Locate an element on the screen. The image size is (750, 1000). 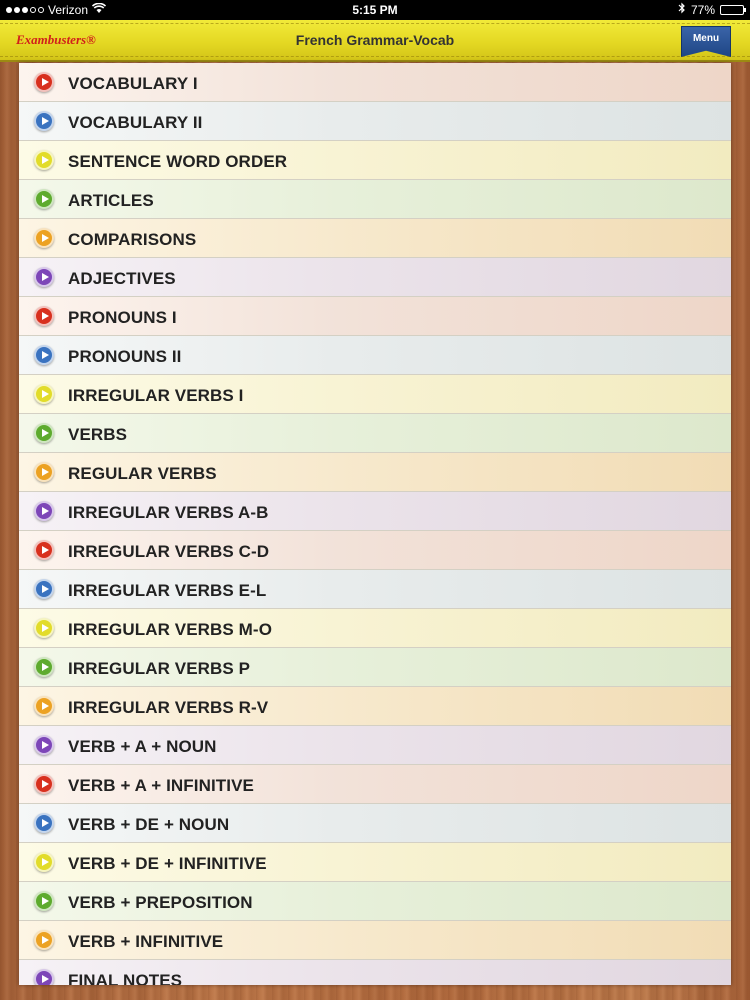
list-item: IRREGULAR VERBS C-D is located at coordinates (375, 550).